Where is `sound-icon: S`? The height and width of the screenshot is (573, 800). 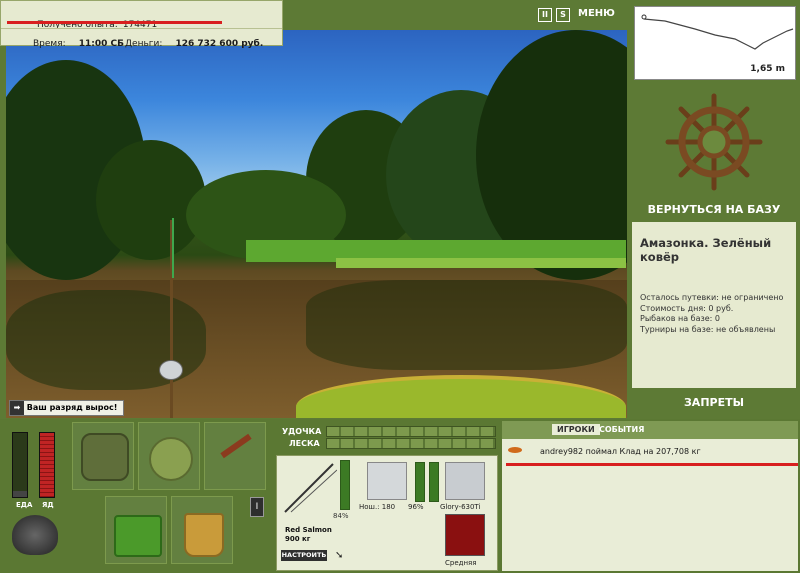 sound-icon: S is located at coordinates (563, 15).